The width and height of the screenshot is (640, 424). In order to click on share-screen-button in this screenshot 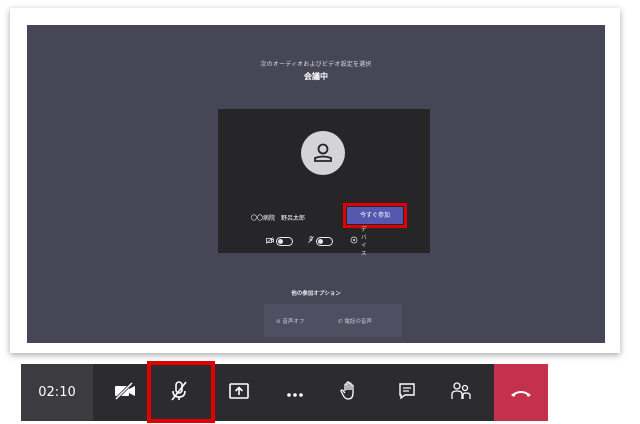, I will do `click(239, 392)`.